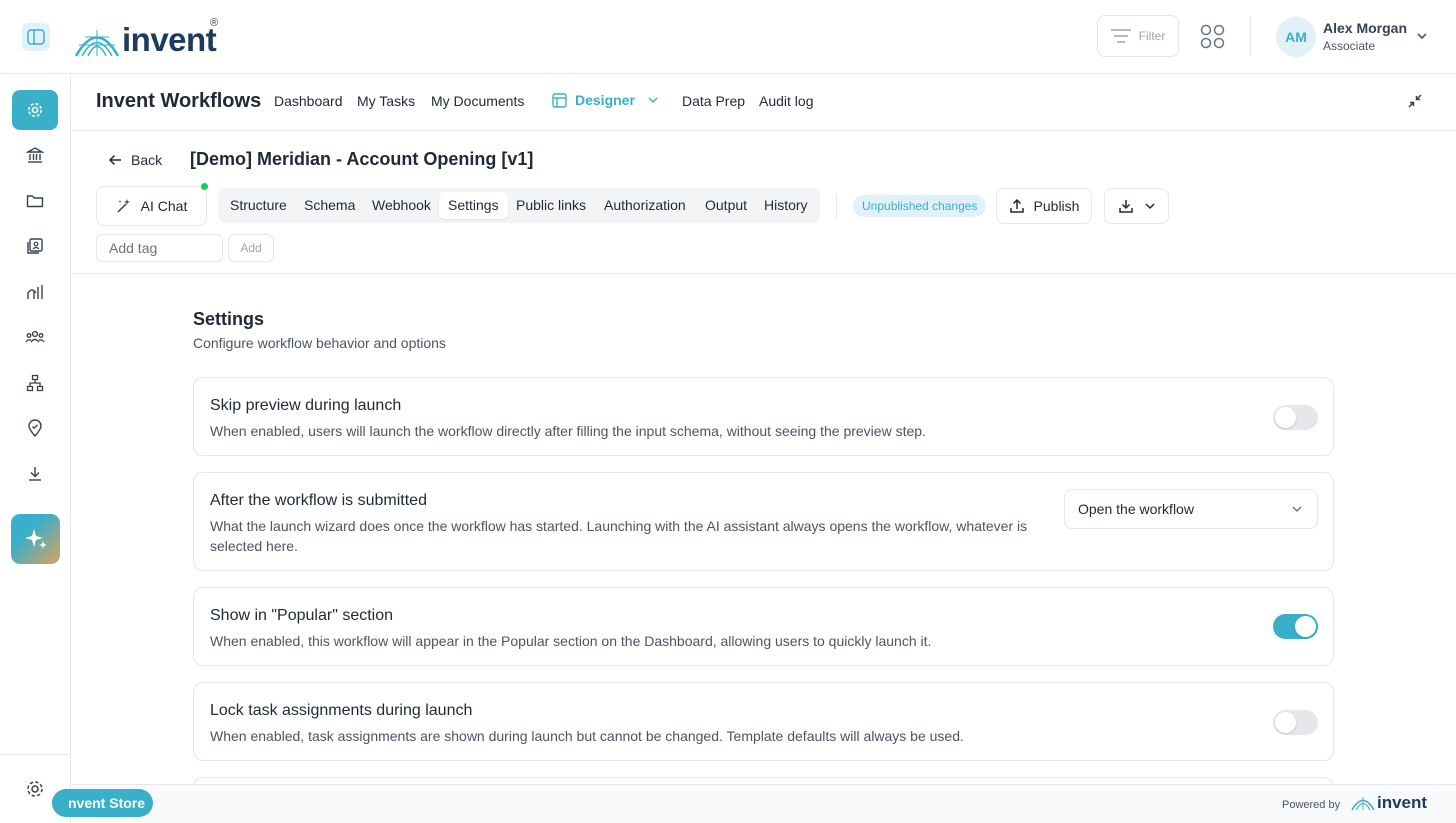 This screenshot has width=1456, height=823. What do you see at coordinates (302, 615) in the screenshot?
I see `setting-title: Show in "Popular" section` at bounding box center [302, 615].